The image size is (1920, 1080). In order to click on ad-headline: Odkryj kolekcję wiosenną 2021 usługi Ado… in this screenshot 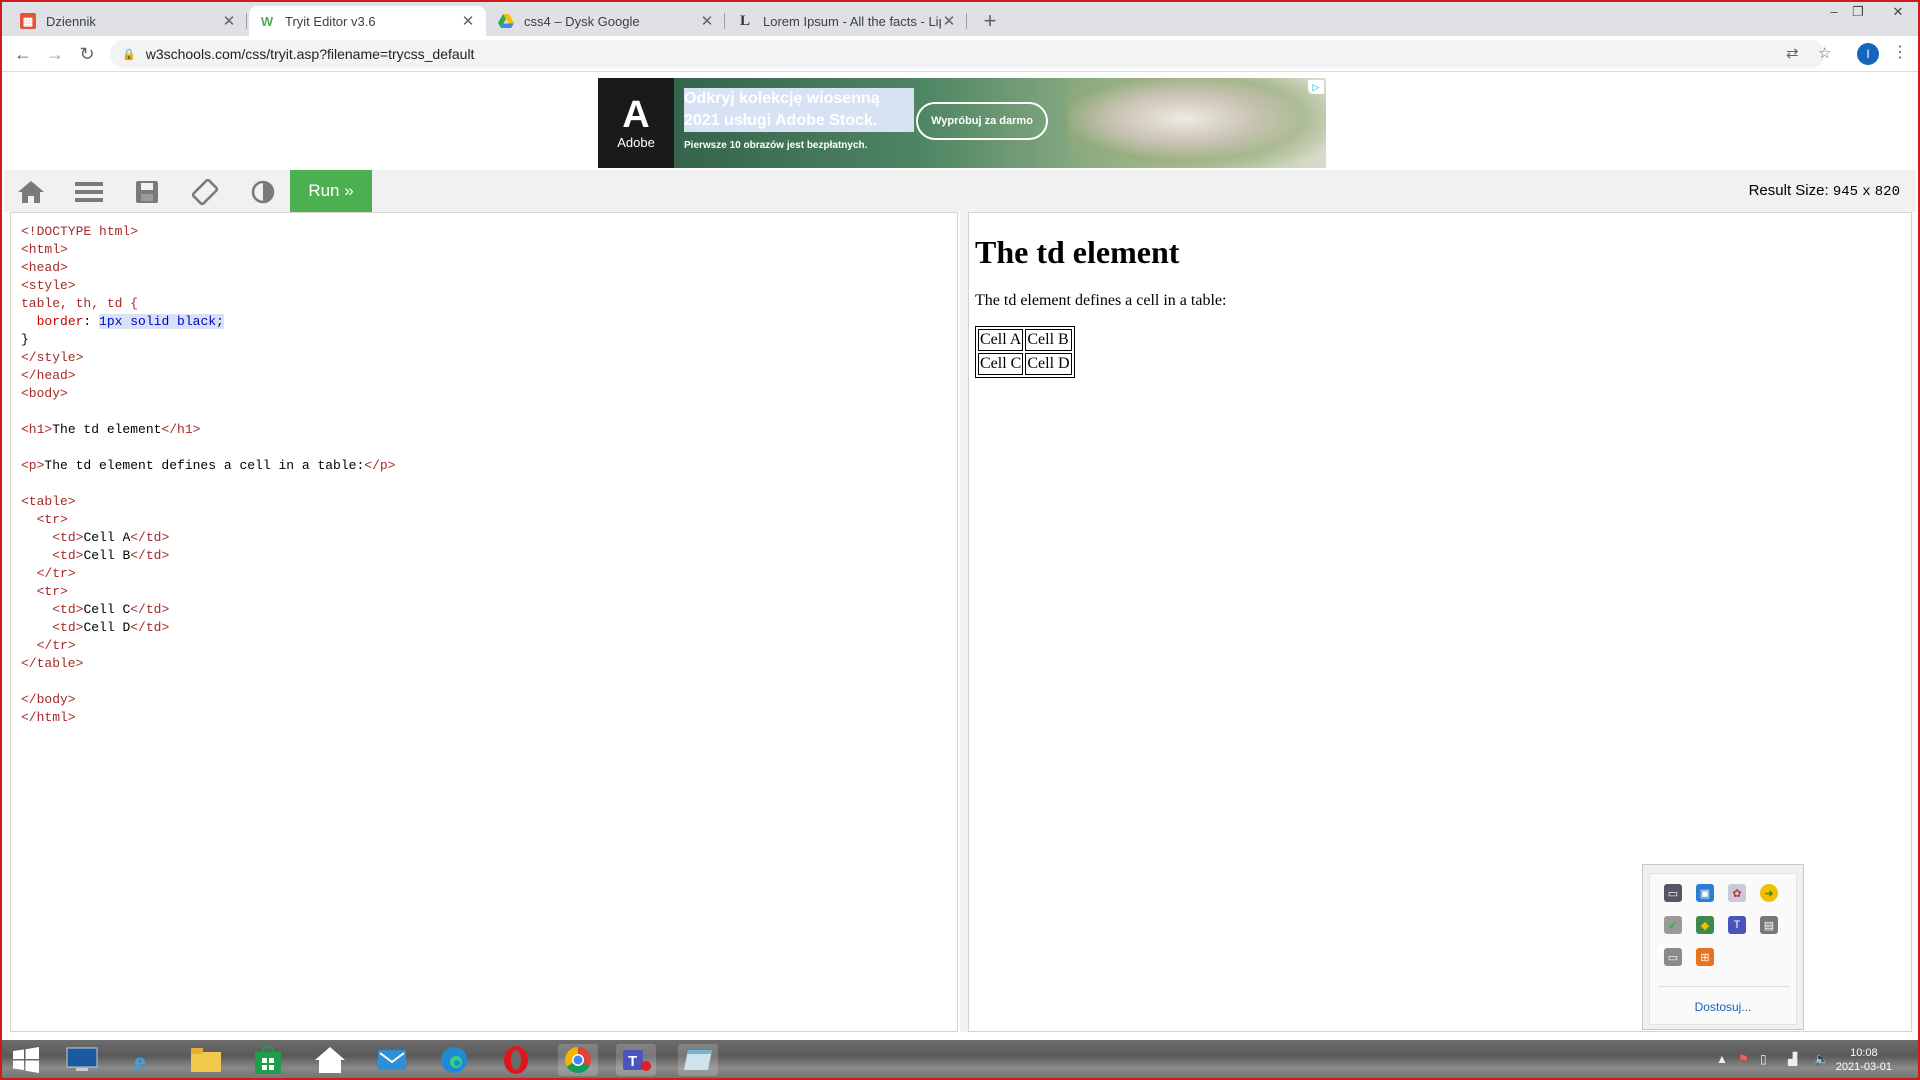, I will do `click(799, 110)`.